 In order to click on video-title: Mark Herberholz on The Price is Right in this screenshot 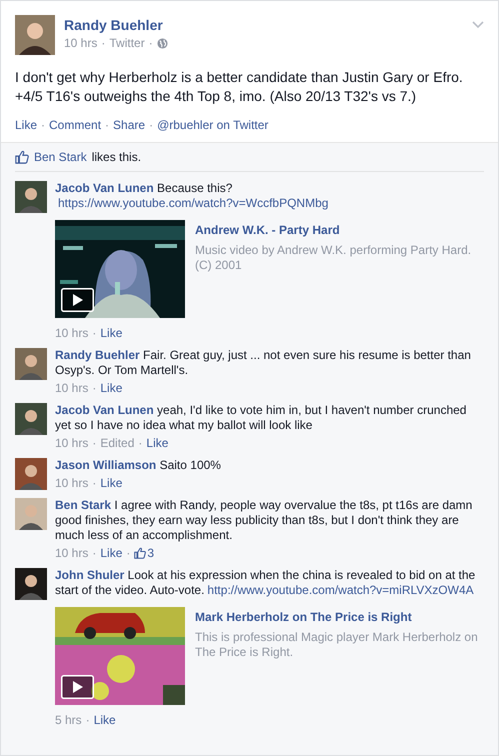, I will do `click(339, 617)`.